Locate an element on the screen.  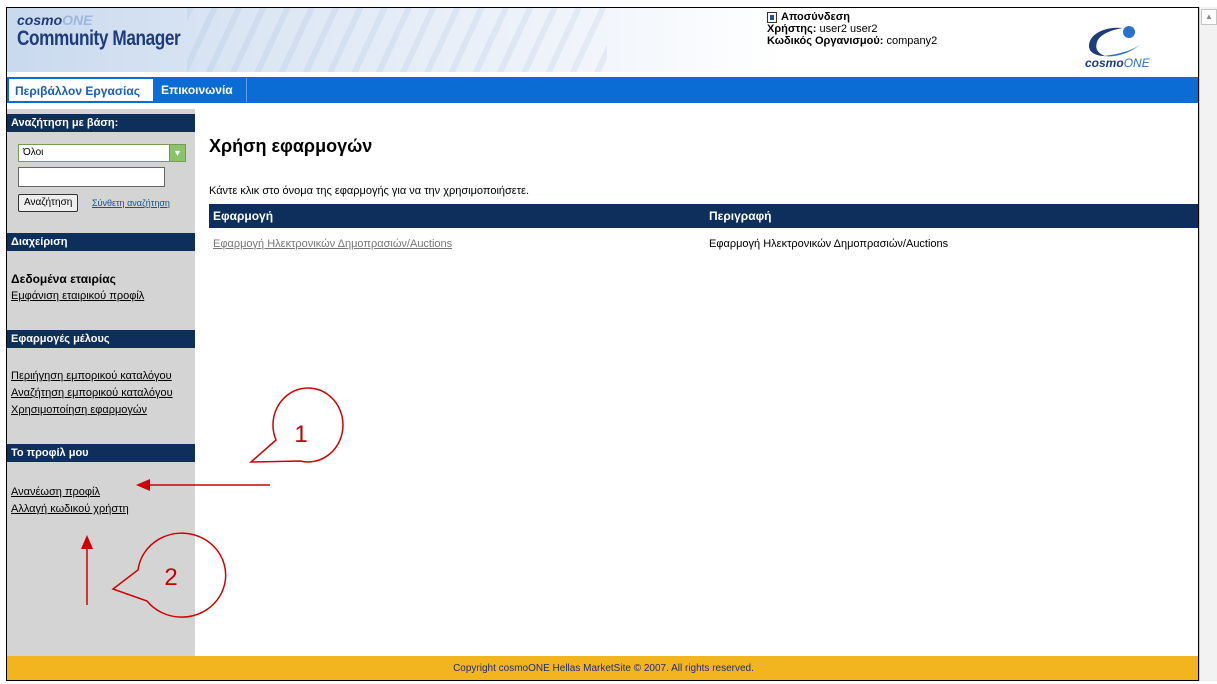
brand-accent: ONE is located at coordinates (77, 20).